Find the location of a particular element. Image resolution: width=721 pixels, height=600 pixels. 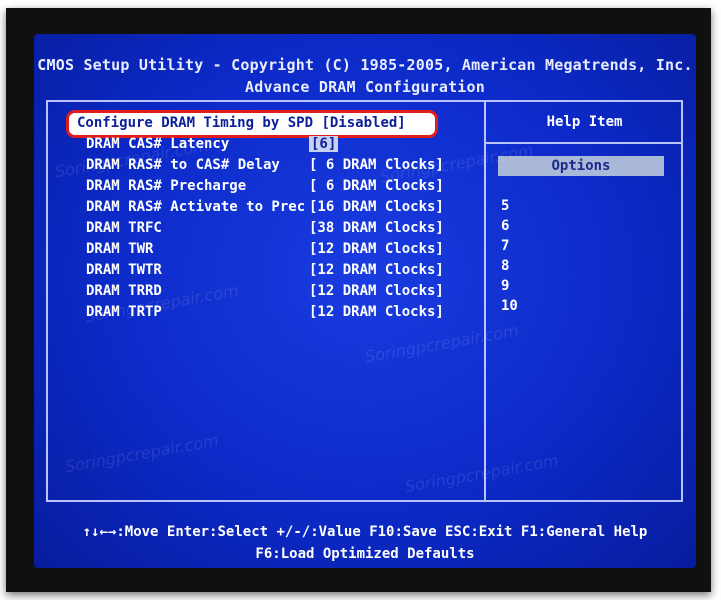

option-item: 8 is located at coordinates (505, 266).